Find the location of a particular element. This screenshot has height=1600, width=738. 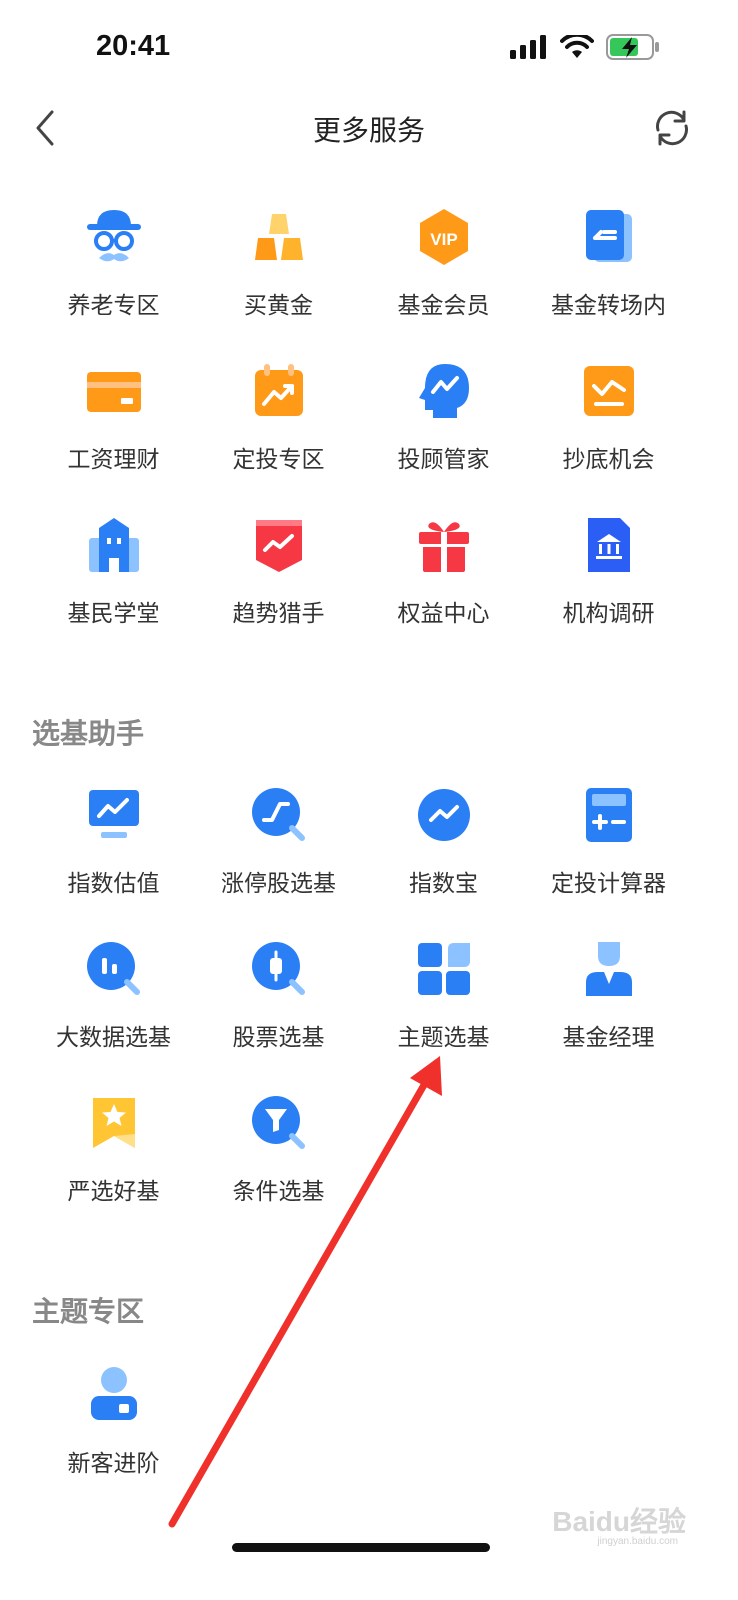

service-item-institution-research: 机构调研 is located at coordinates (608, 581).